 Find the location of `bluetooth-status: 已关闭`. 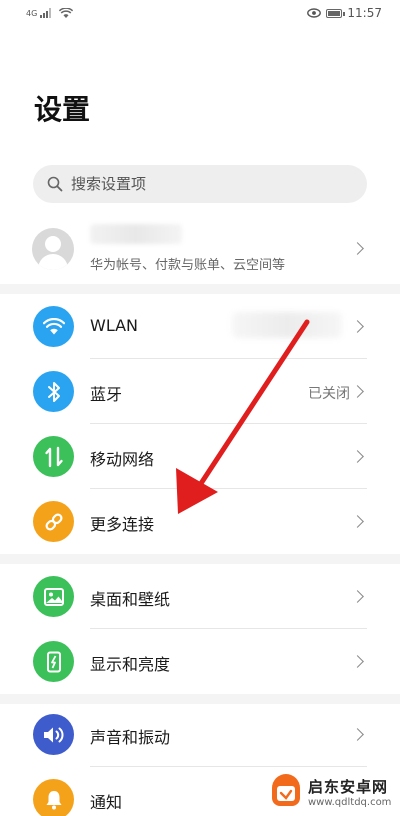

bluetooth-status: 已关闭 is located at coordinates (329, 394).